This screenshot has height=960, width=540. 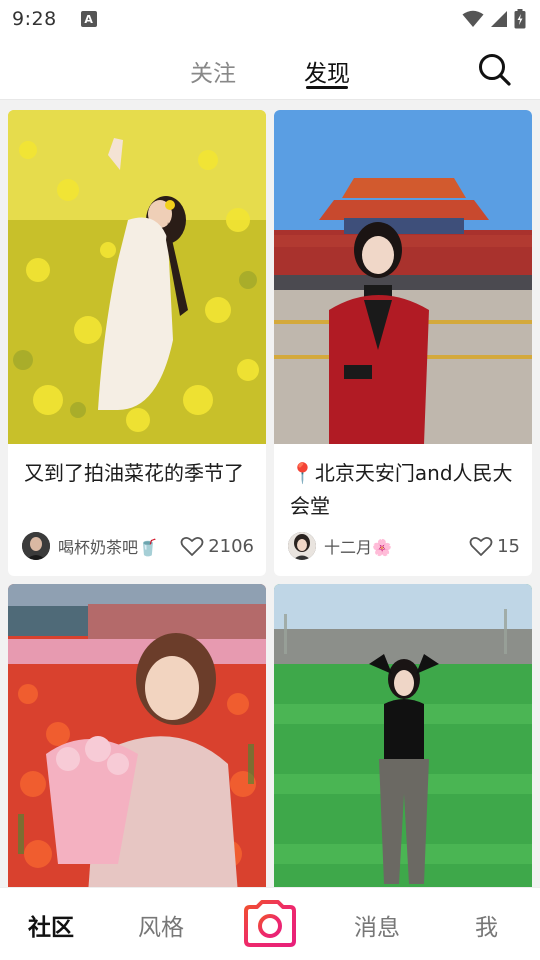 I want to click on author-name: 十二月🌸, so click(x=358, y=546).